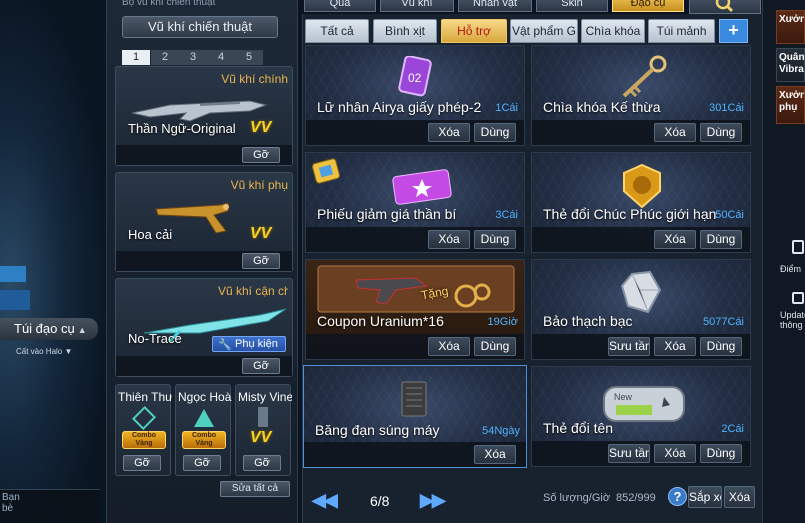 The height and width of the screenshot is (523, 805). What do you see at coordinates (623, 397) in the screenshot?
I see `svg-text: New` at bounding box center [623, 397].